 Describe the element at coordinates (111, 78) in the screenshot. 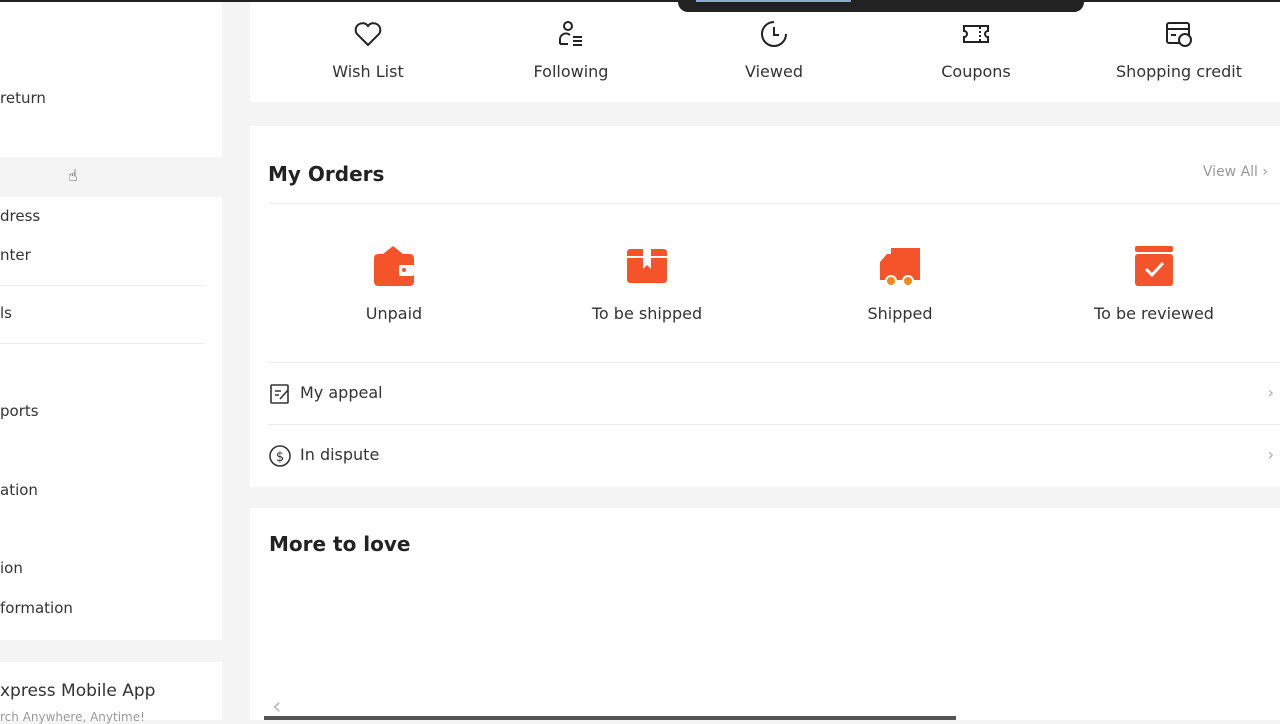

I see `sidebar-section-1: return` at that location.